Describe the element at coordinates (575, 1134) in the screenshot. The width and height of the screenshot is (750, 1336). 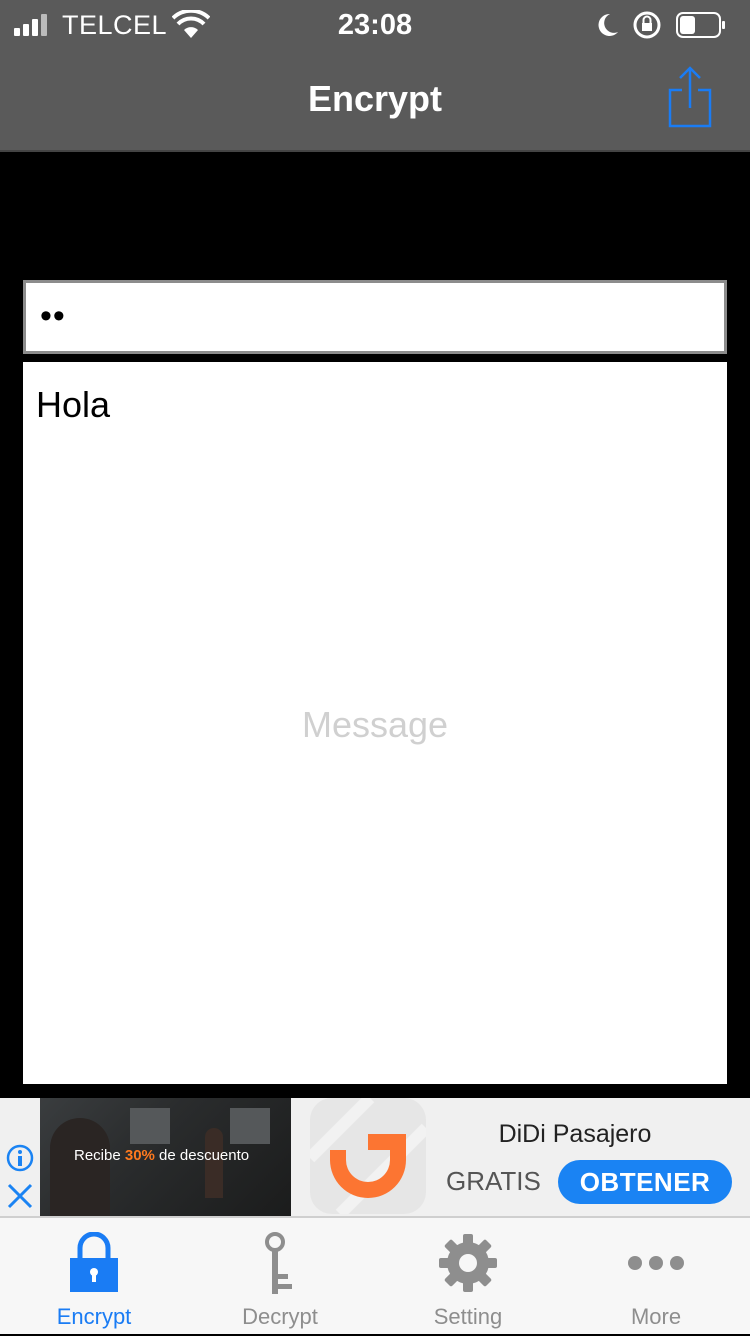
I see `ad-app-name: DiDi Pasajero` at that location.